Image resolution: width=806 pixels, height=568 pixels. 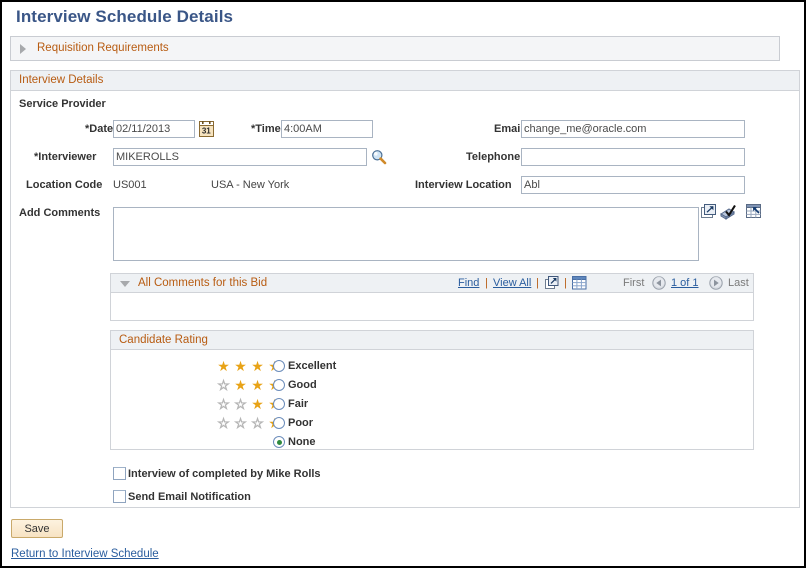 I want to click on next-arrow-icon, so click(x=716, y=283).